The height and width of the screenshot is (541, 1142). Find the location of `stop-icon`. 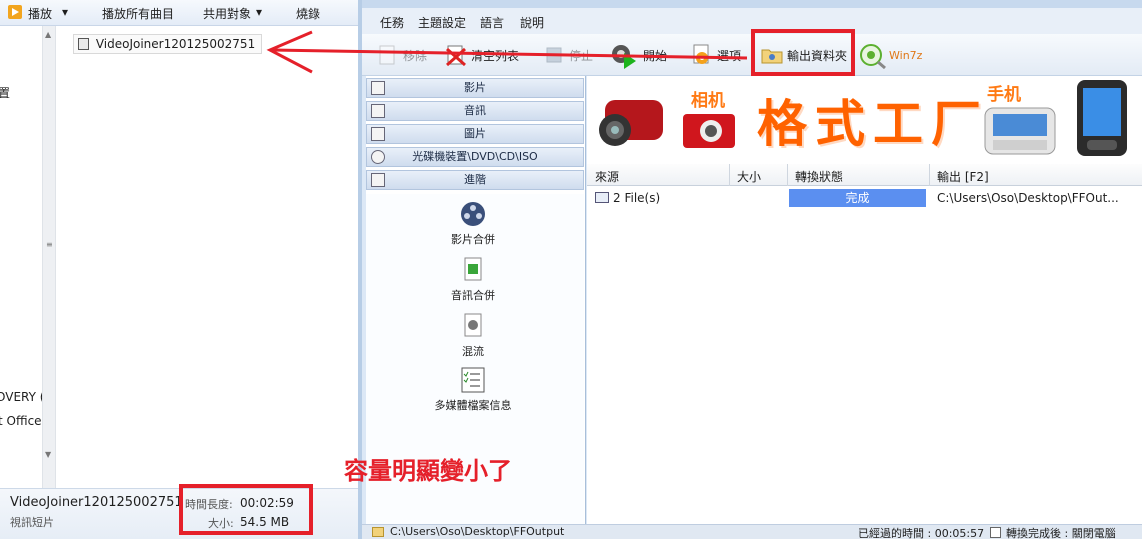

stop-icon is located at coordinates (554, 55).